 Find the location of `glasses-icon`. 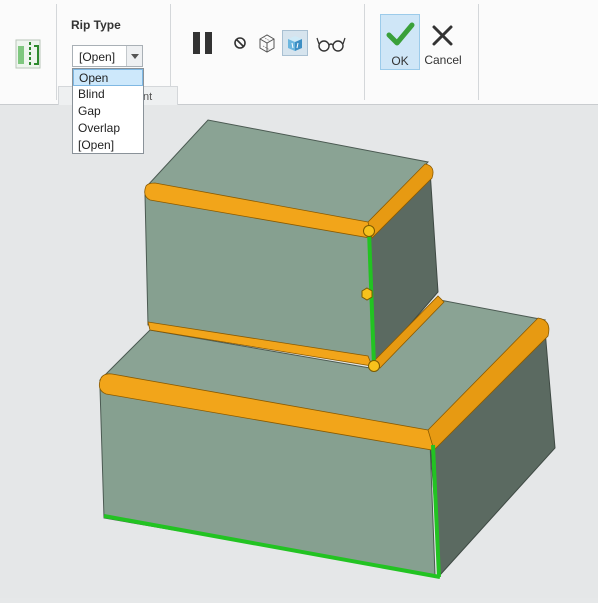

glasses-icon is located at coordinates (331, 44).